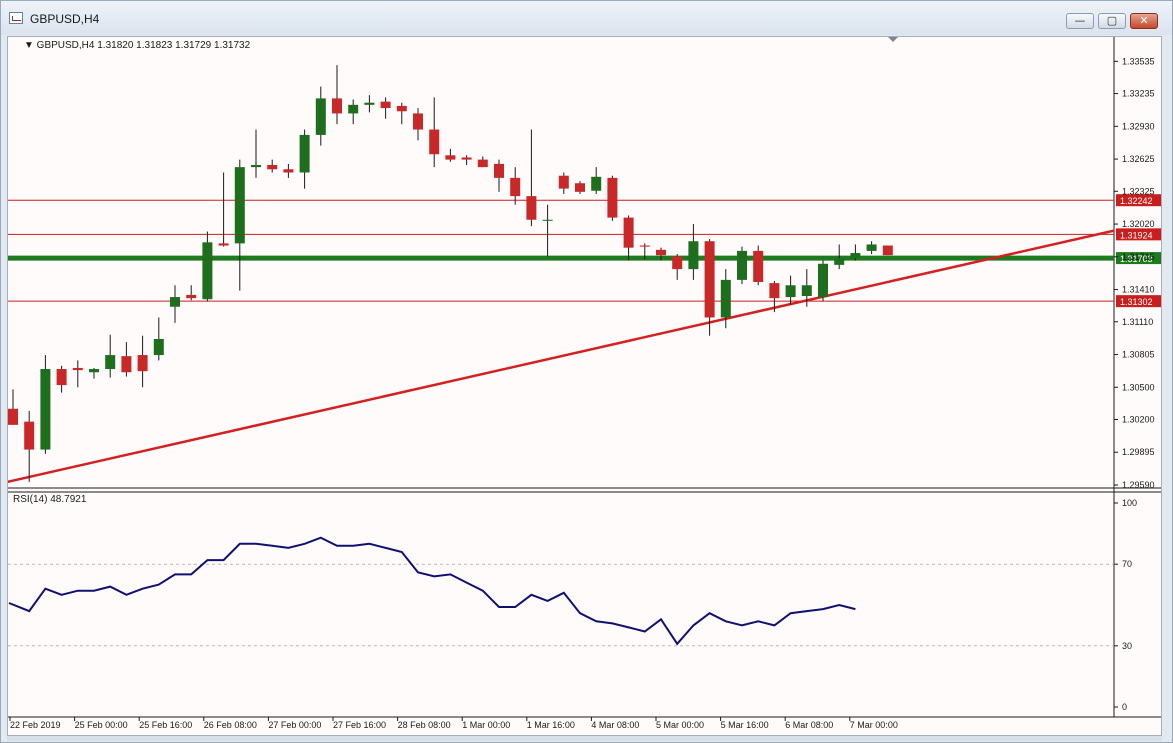 The height and width of the screenshot is (743, 1173). Describe the element at coordinates (1138, 94) in the screenshot. I see `price-tick-label: 1.33235` at that location.